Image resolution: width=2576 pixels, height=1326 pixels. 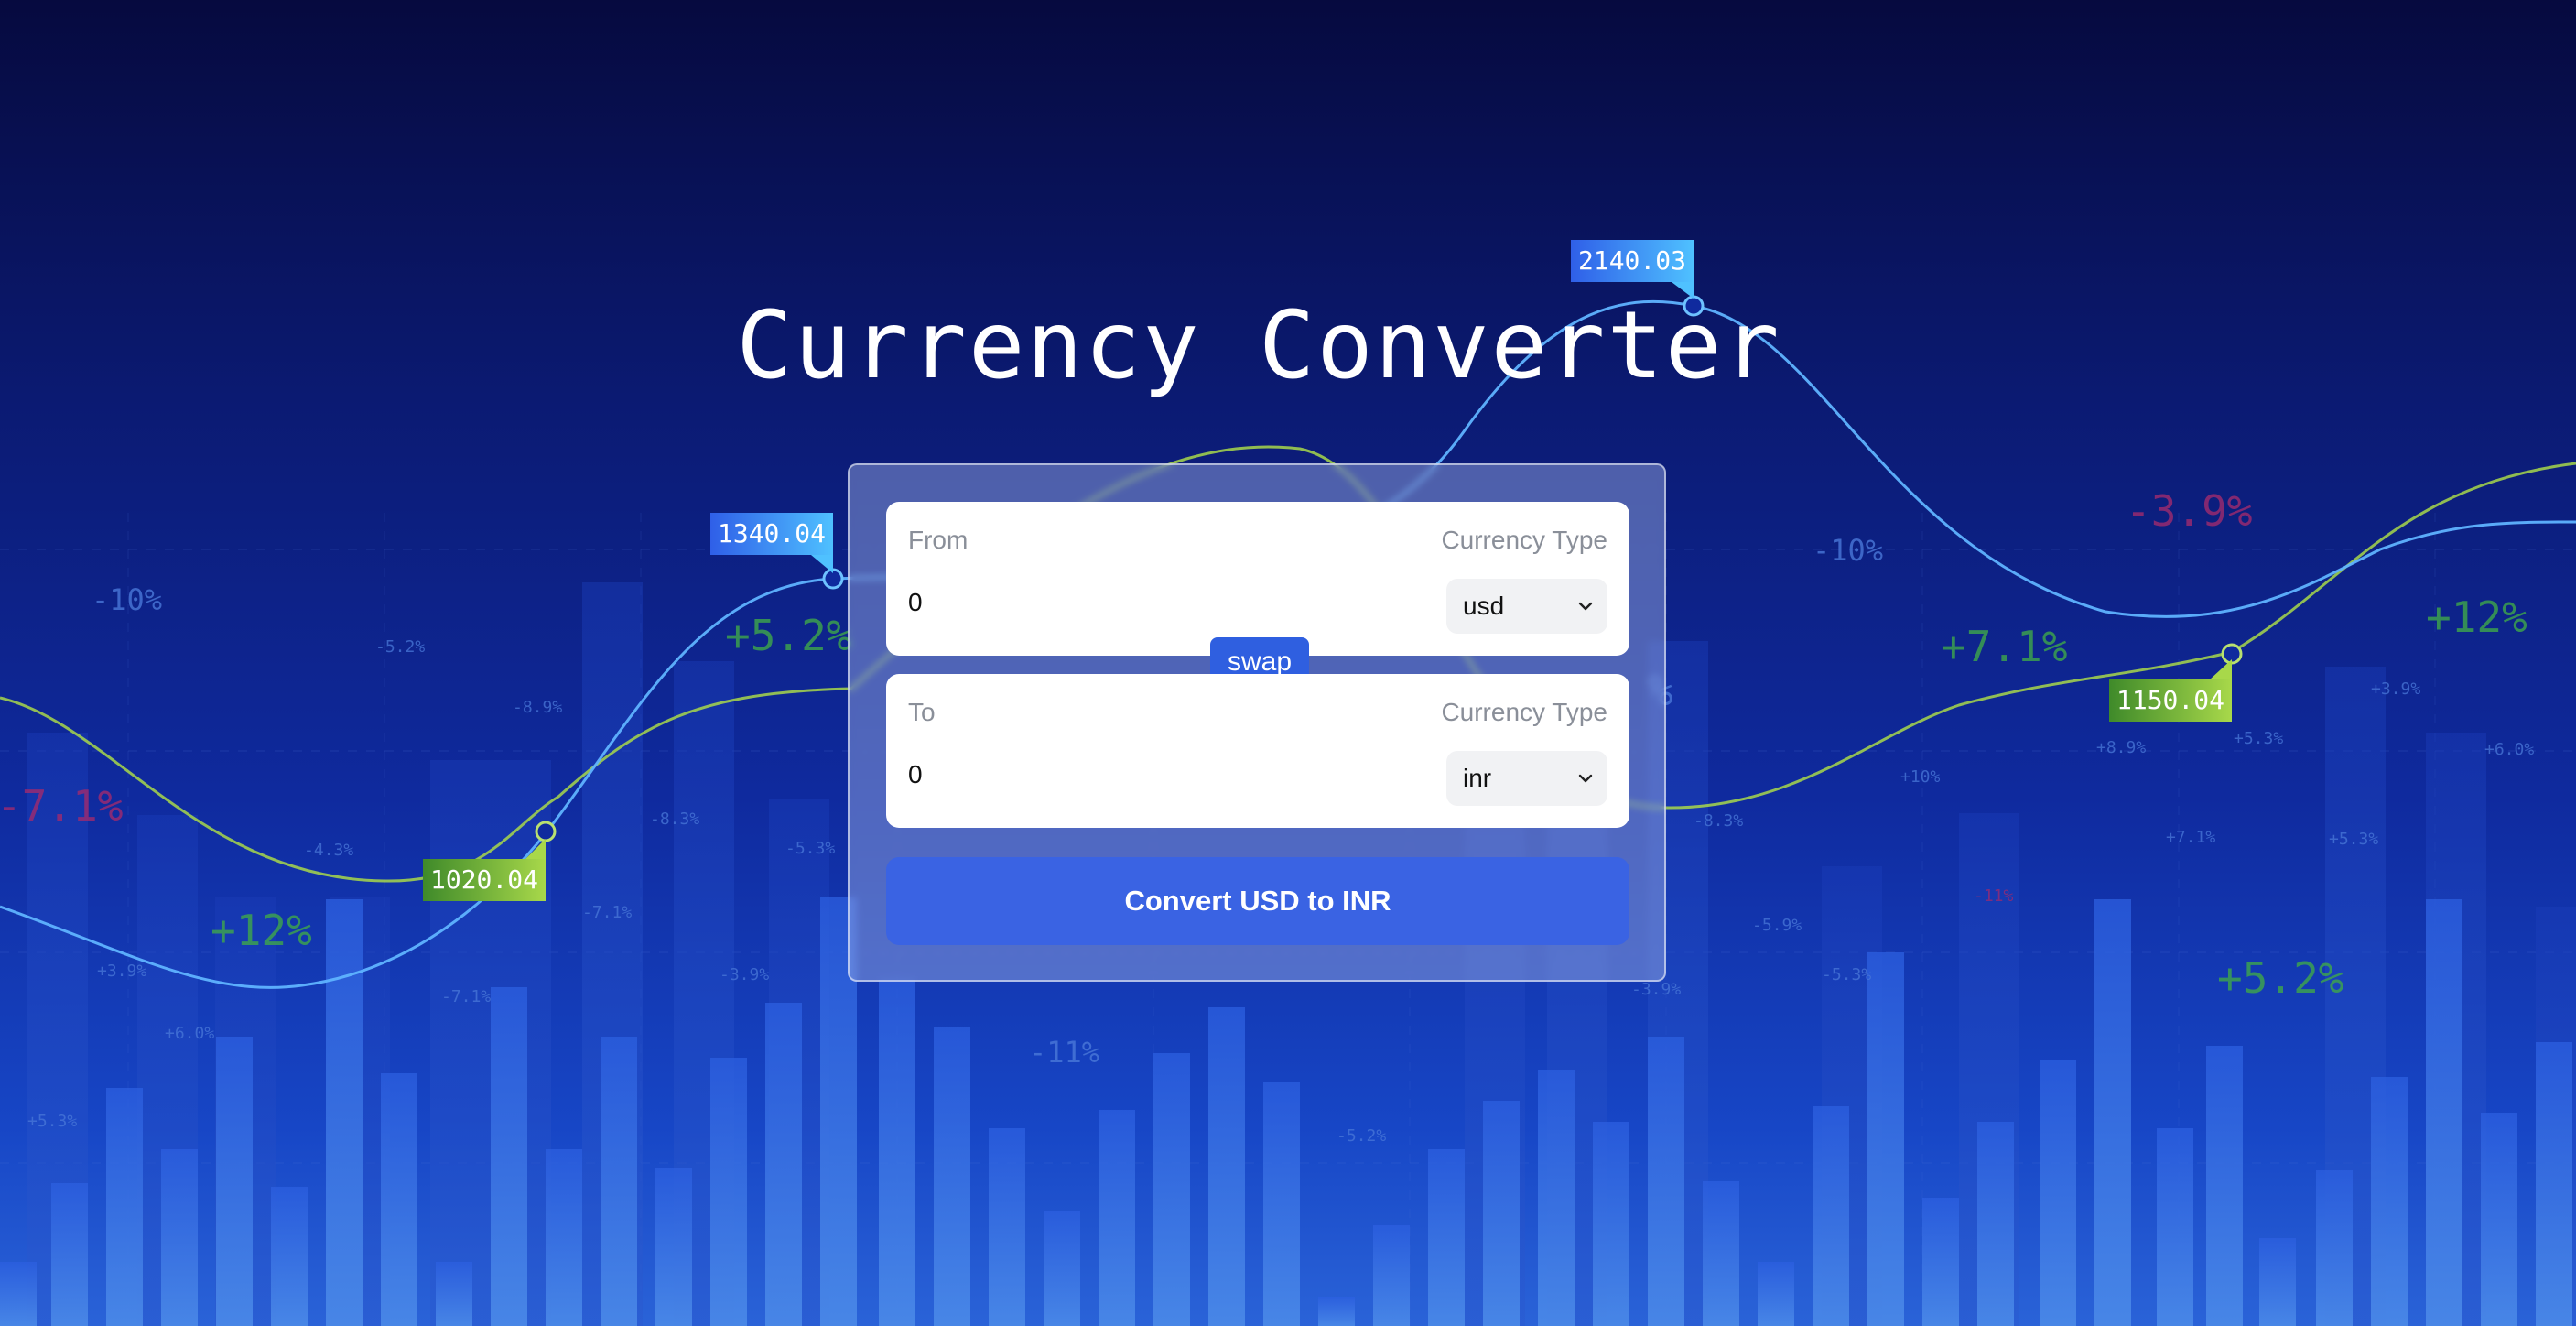 I want to click on from-currency-type-label: Currency Type, so click(x=1524, y=540).